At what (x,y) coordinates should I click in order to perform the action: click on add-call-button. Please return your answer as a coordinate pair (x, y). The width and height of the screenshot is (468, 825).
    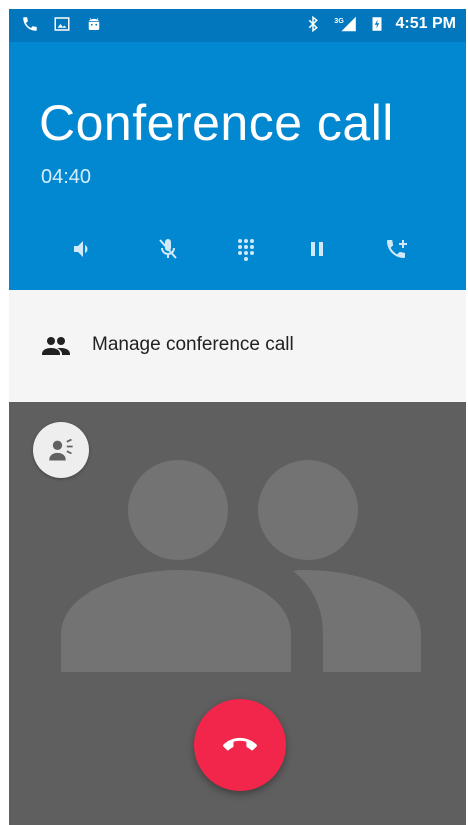
    Looking at the image, I should click on (396, 249).